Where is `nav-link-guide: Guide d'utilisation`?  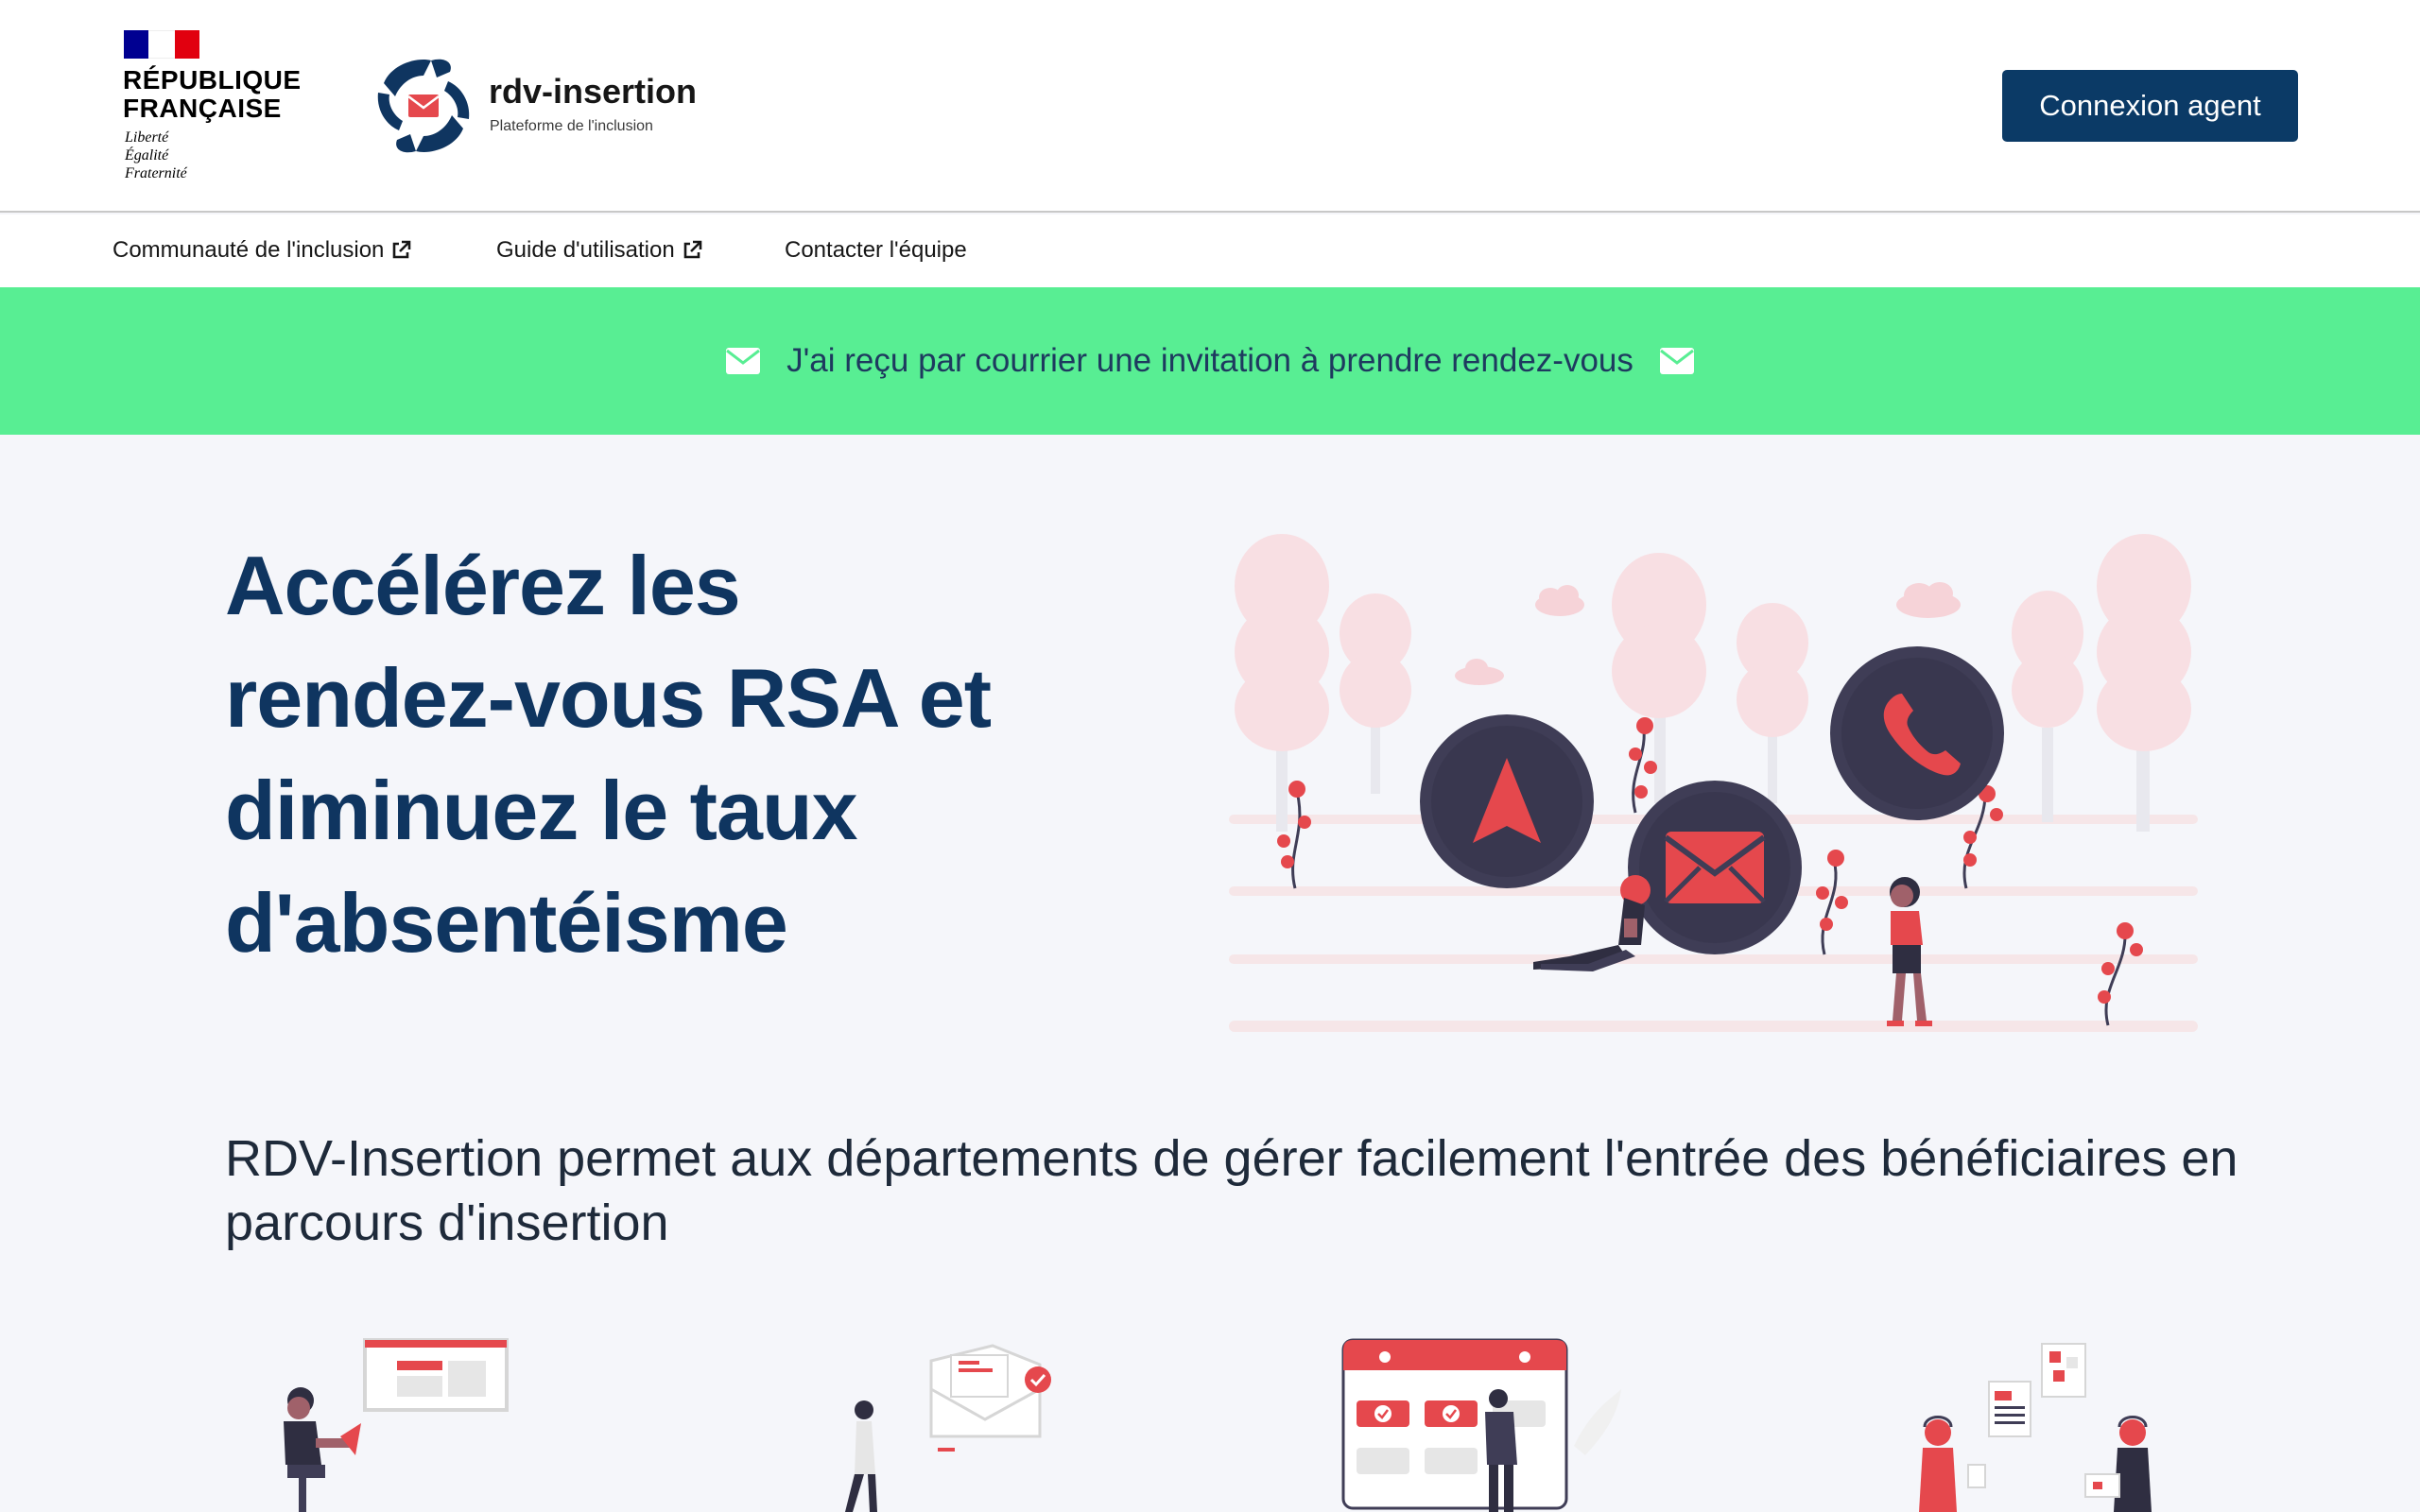 nav-link-guide: Guide d'utilisation is located at coordinates (600, 250).